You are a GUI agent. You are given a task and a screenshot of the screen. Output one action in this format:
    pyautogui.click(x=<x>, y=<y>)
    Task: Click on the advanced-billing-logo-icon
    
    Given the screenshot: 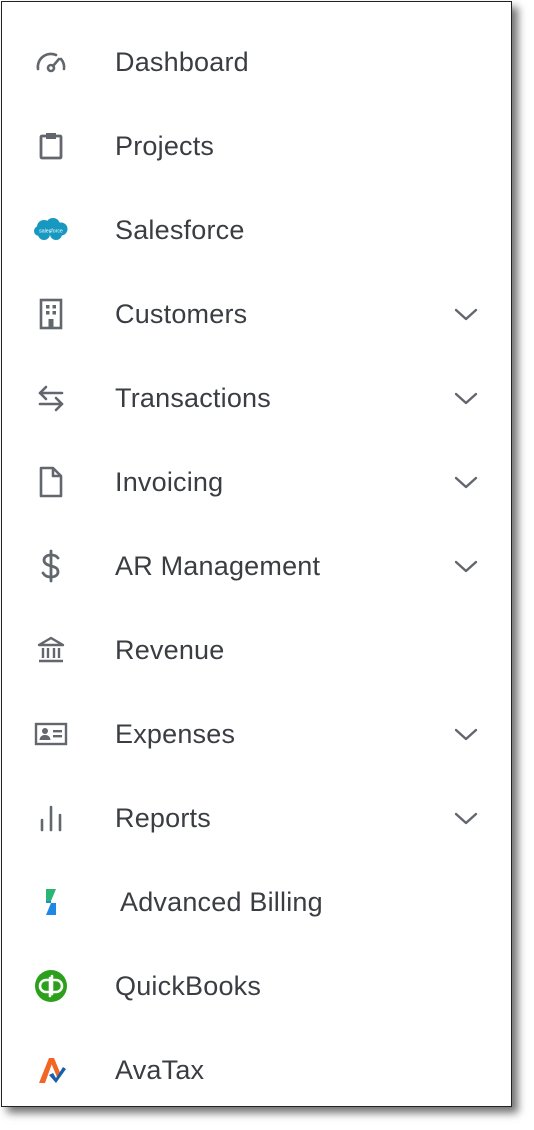 What is the action you would take?
    pyautogui.click(x=51, y=902)
    